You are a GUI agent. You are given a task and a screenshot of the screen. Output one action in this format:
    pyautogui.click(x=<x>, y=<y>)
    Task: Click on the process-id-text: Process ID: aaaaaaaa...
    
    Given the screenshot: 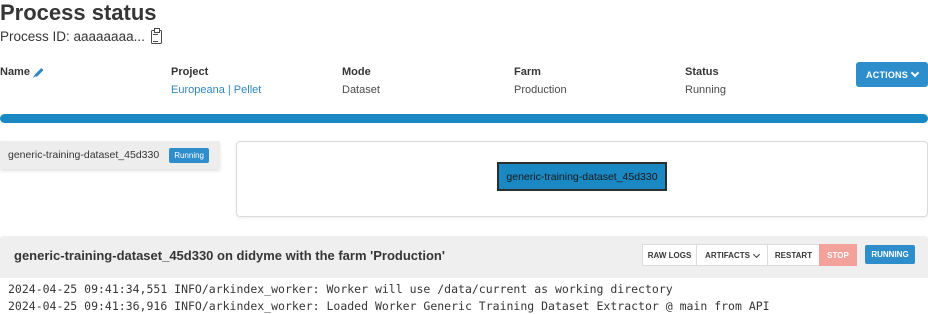 What is the action you would take?
    pyautogui.click(x=72, y=36)
    